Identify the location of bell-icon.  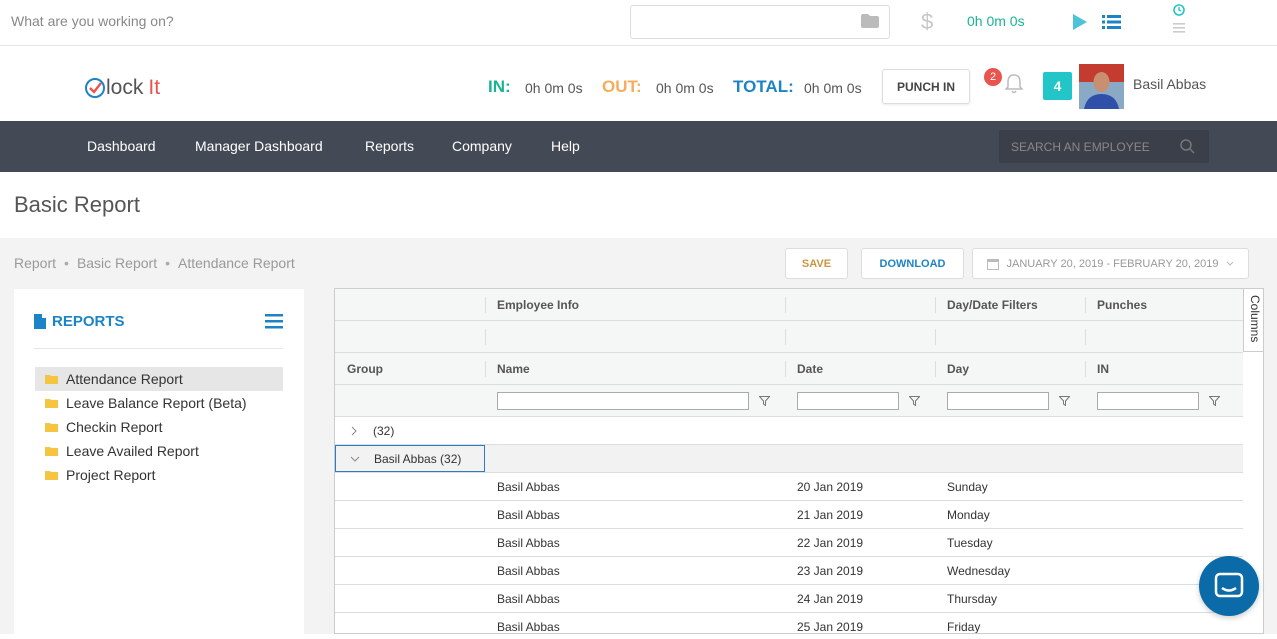
(1014, 84).